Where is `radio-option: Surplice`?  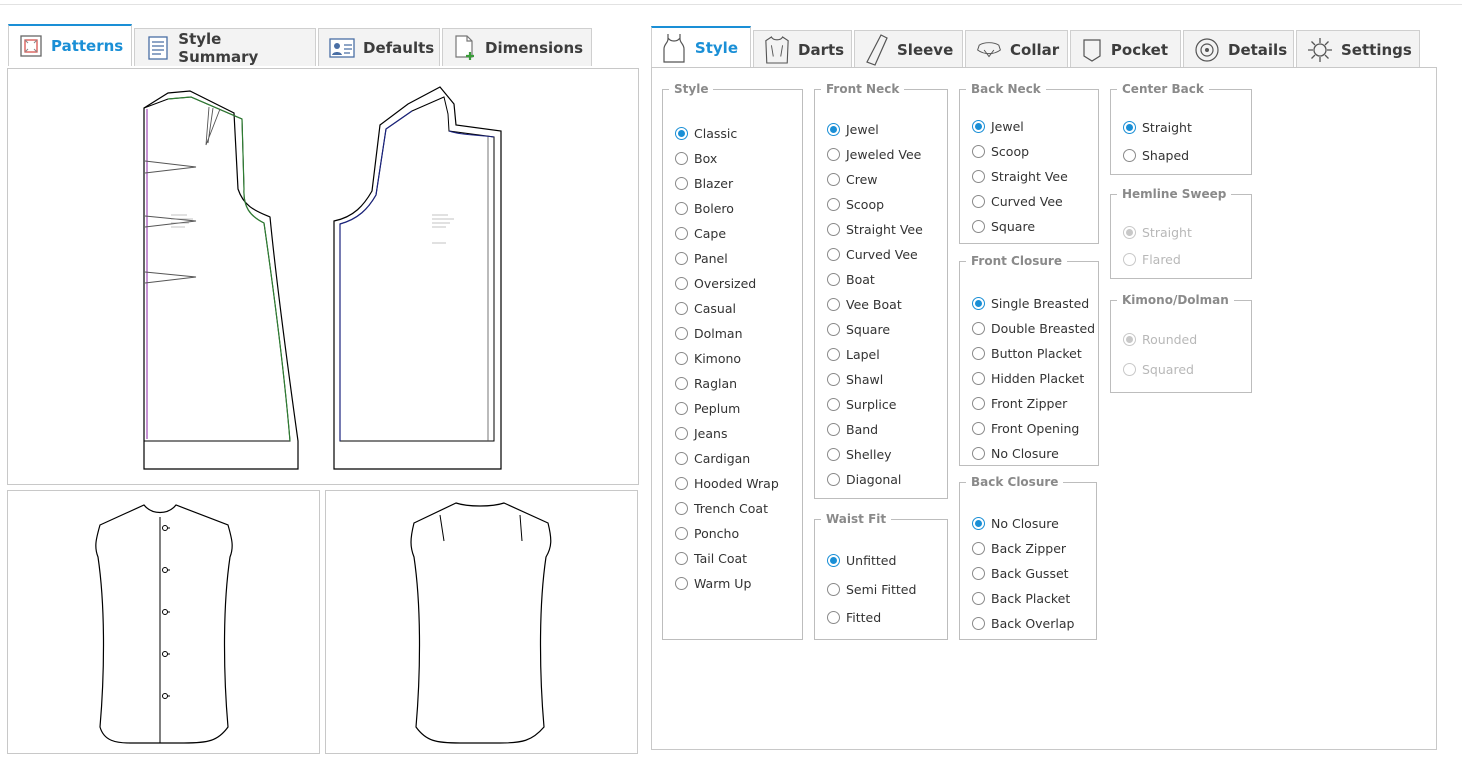
radio-option: Surplice is located at coordinates (861, 404).